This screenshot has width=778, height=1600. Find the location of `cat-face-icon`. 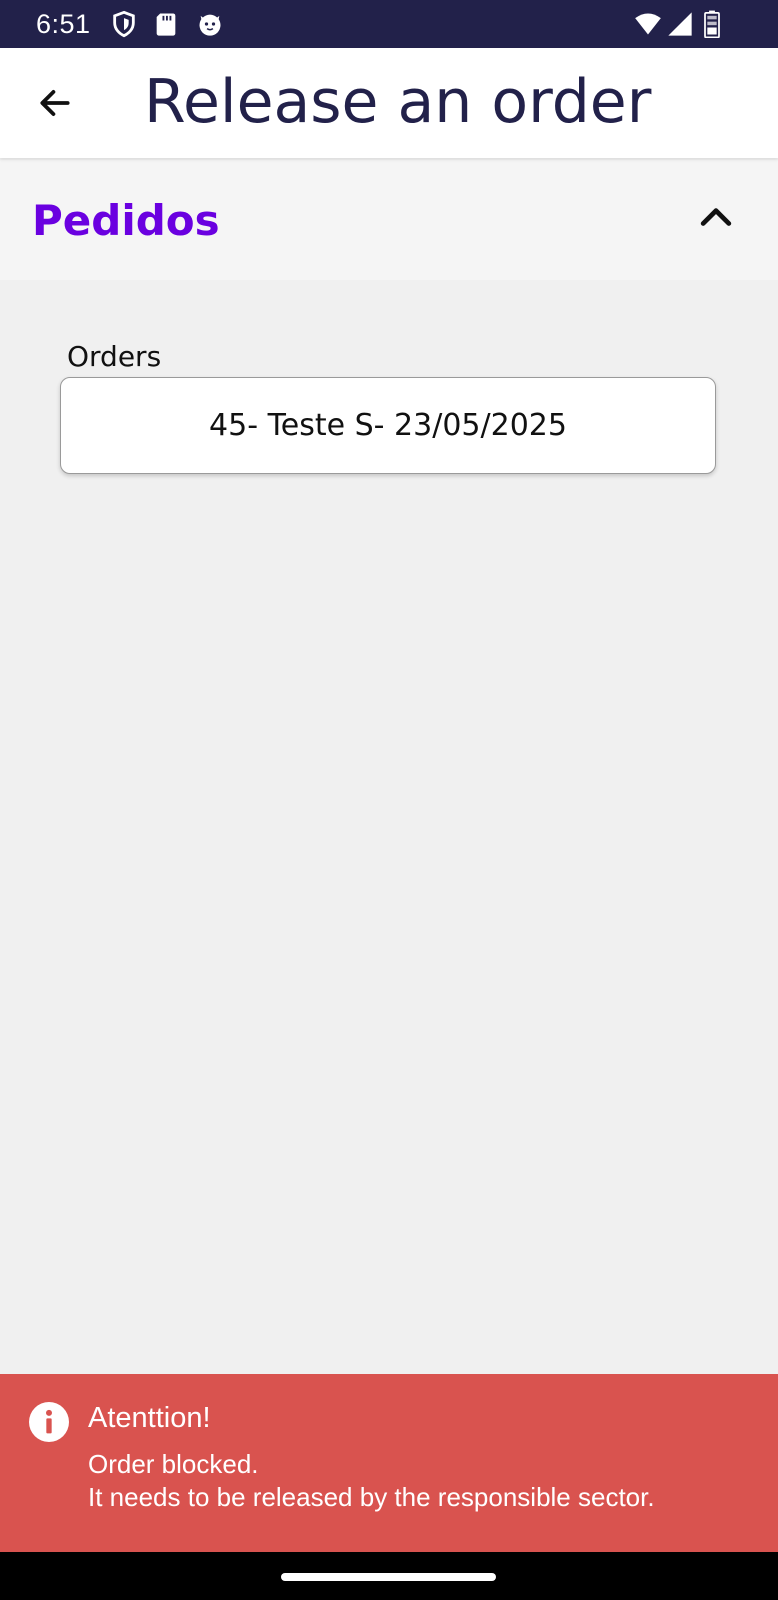

cat-face-icon is located at coordinates (210, 24).